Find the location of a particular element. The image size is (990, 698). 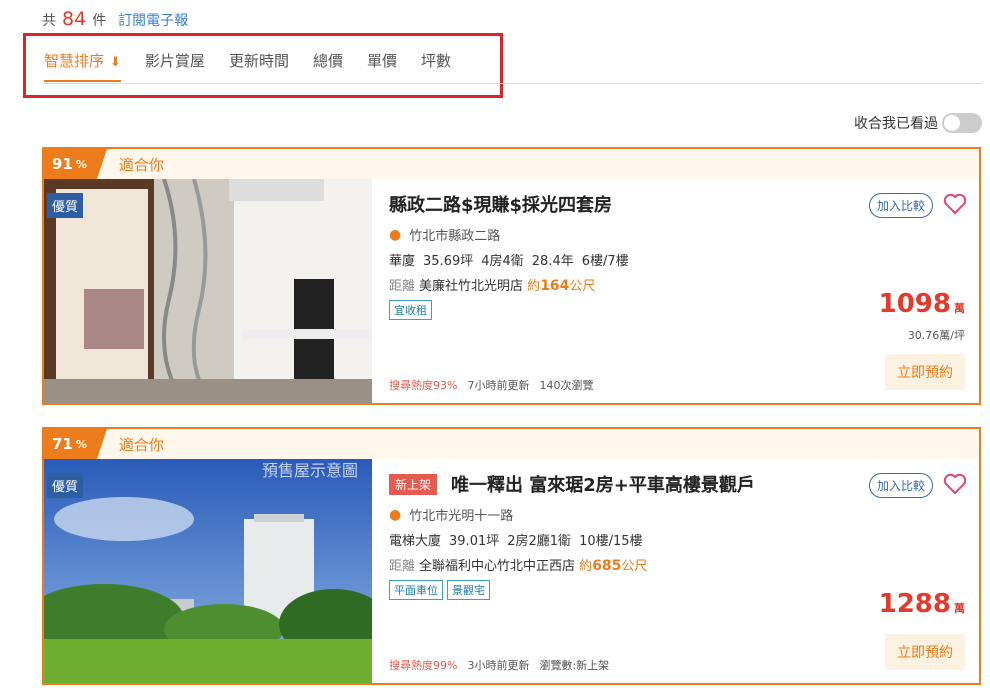

card-header: 71% 適合你 is located at coordinates (511, 444).